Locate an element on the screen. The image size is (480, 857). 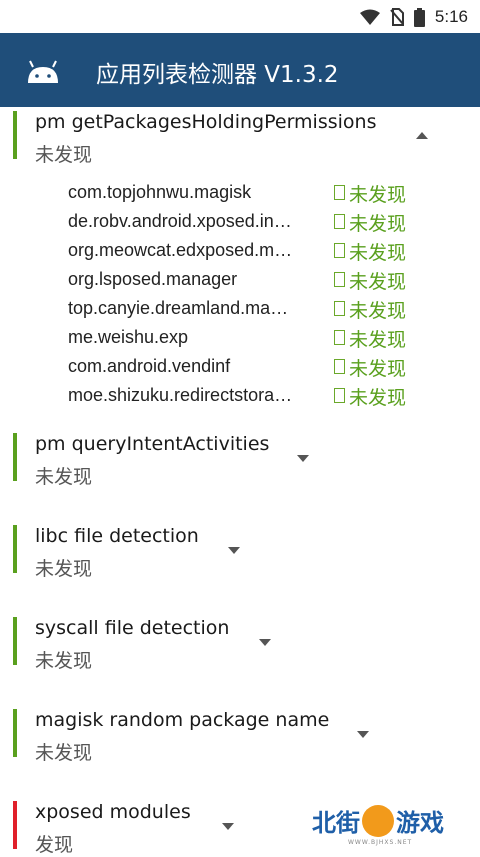
section-title: xposed modules is located at coordinates (113, 812).